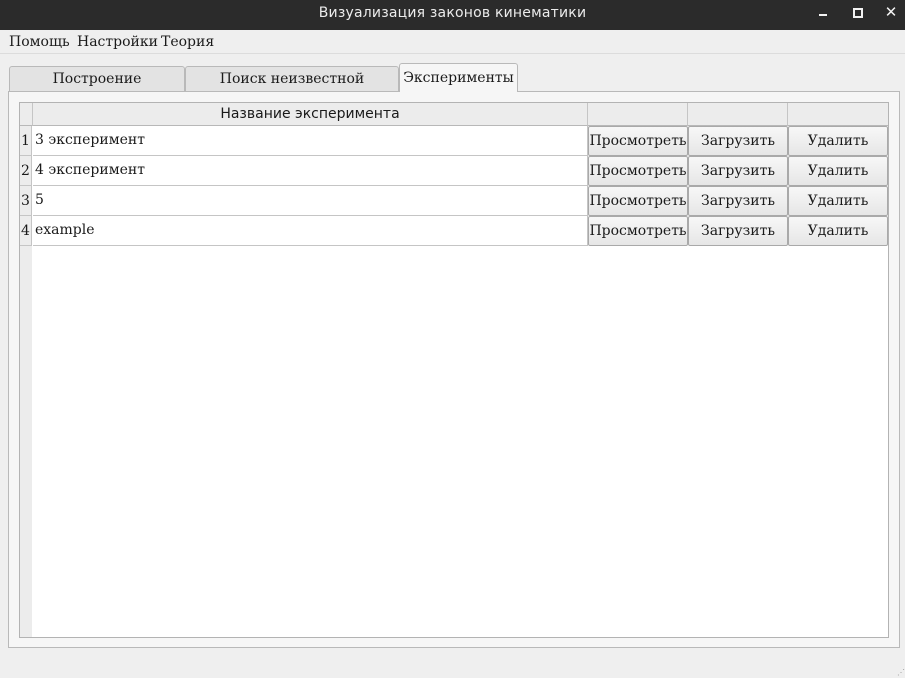 The image size is (905, 678). Describe the element at coordinates (891, 14) in the screenshot. I see `close-icon: ✕` at that location.